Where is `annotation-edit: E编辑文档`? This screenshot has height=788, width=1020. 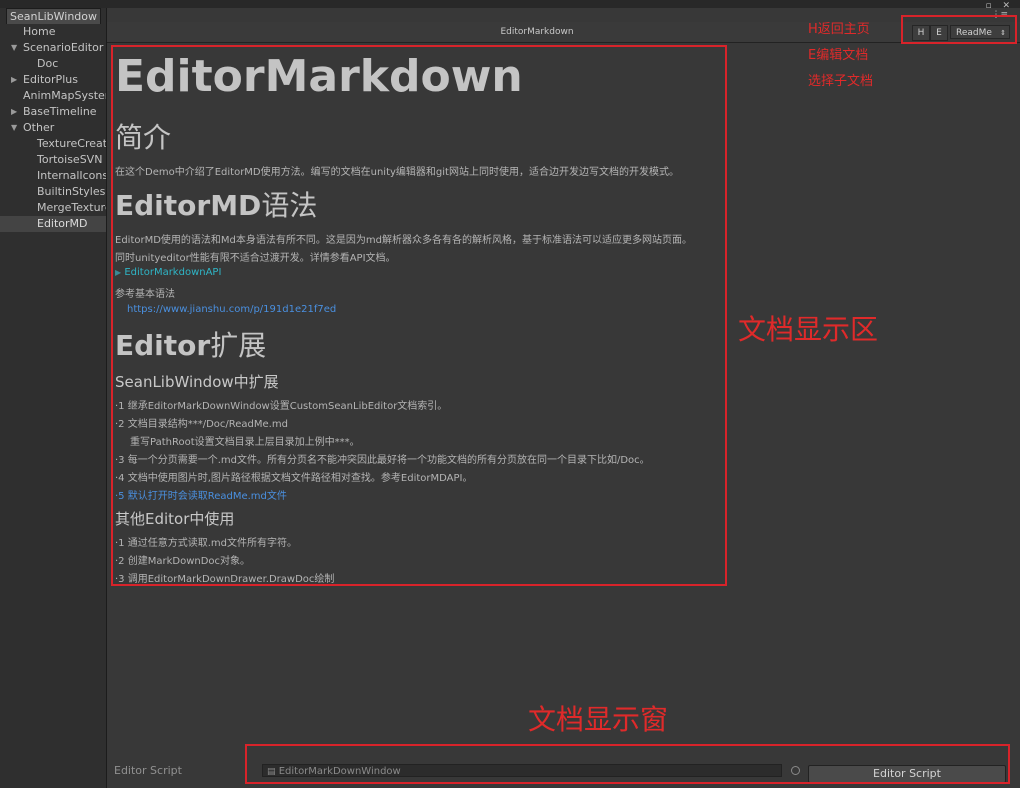
annotation-edit: E编辑文档 is located at coordinates (838, 55).